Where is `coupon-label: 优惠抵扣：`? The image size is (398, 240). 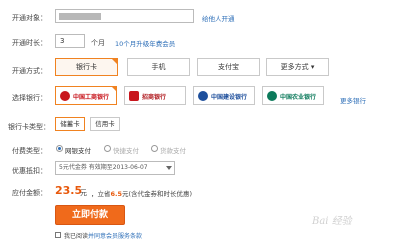 coupon-label: 优惠抵扣： is located at coordinates (29, 171).